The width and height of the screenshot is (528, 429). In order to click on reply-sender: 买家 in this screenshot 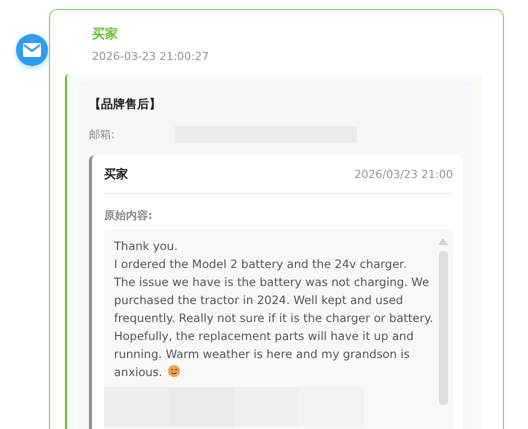, I will do `click(116, 174)`.